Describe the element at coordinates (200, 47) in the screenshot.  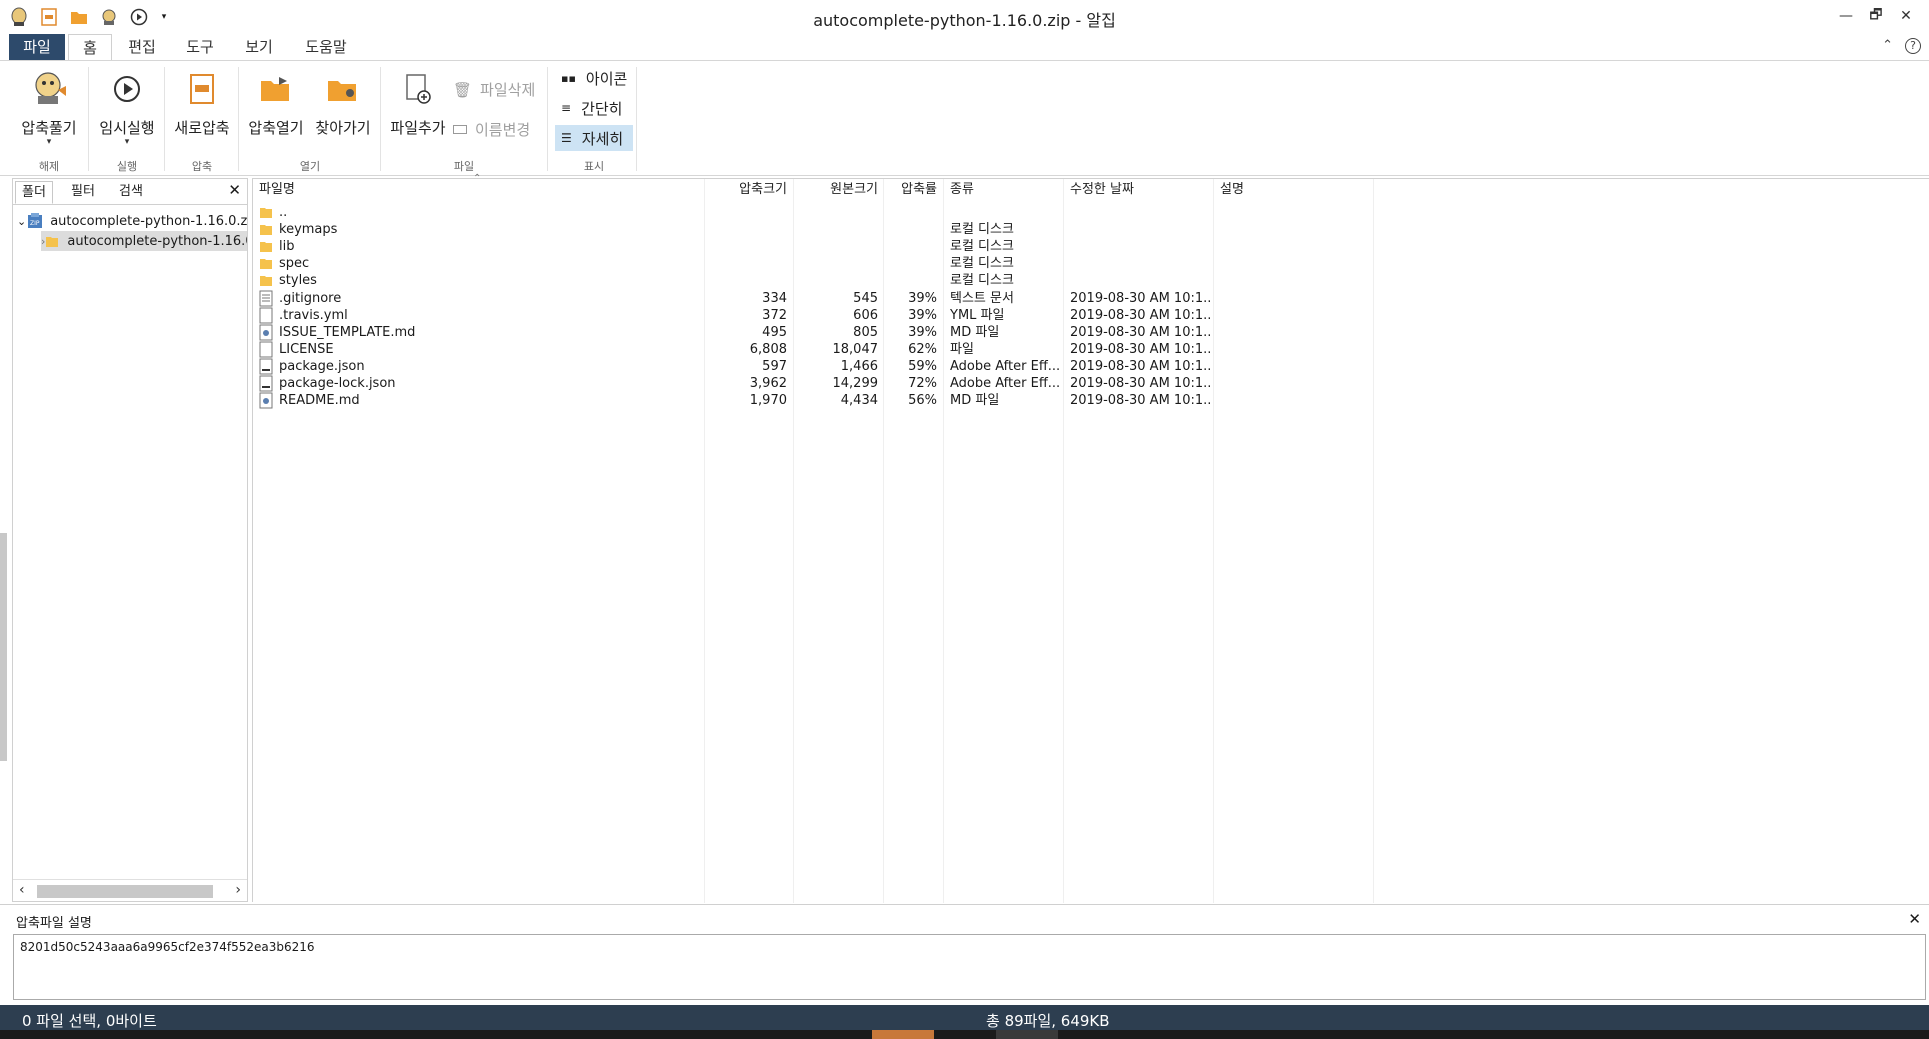
I see `tab-tools: 도구` at that location.